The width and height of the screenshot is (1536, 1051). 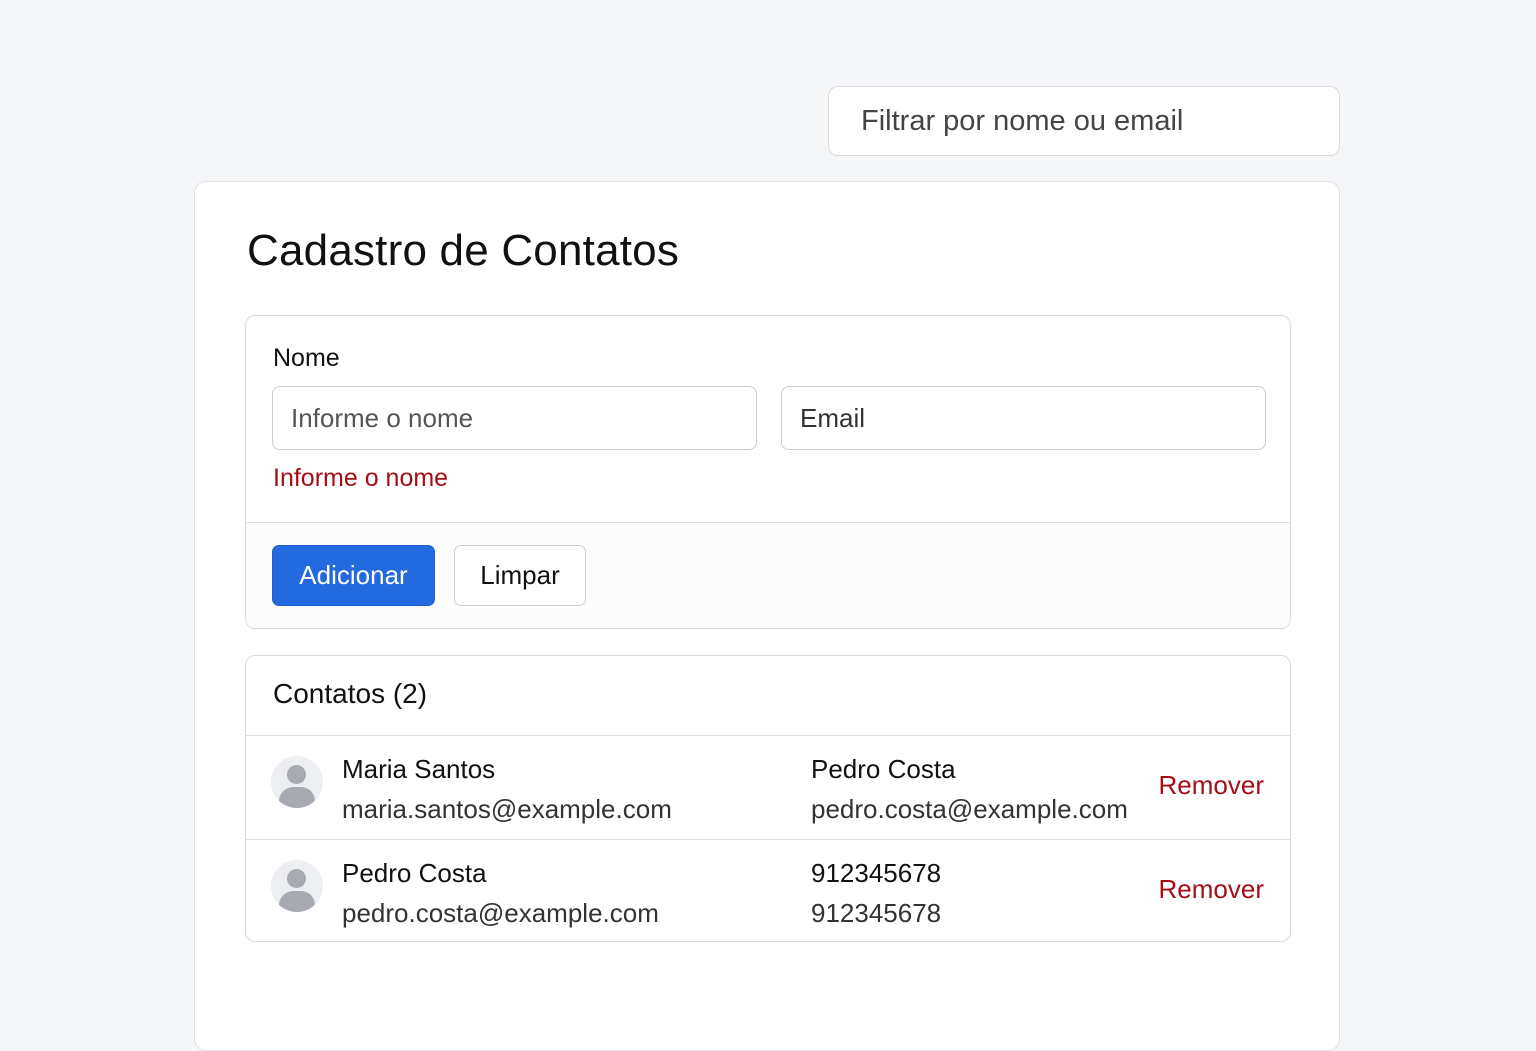 What do you see at coordinates (520, 575) in the screenshot?
I see `clear-button: Limpar` at bounding box center [520, 575].